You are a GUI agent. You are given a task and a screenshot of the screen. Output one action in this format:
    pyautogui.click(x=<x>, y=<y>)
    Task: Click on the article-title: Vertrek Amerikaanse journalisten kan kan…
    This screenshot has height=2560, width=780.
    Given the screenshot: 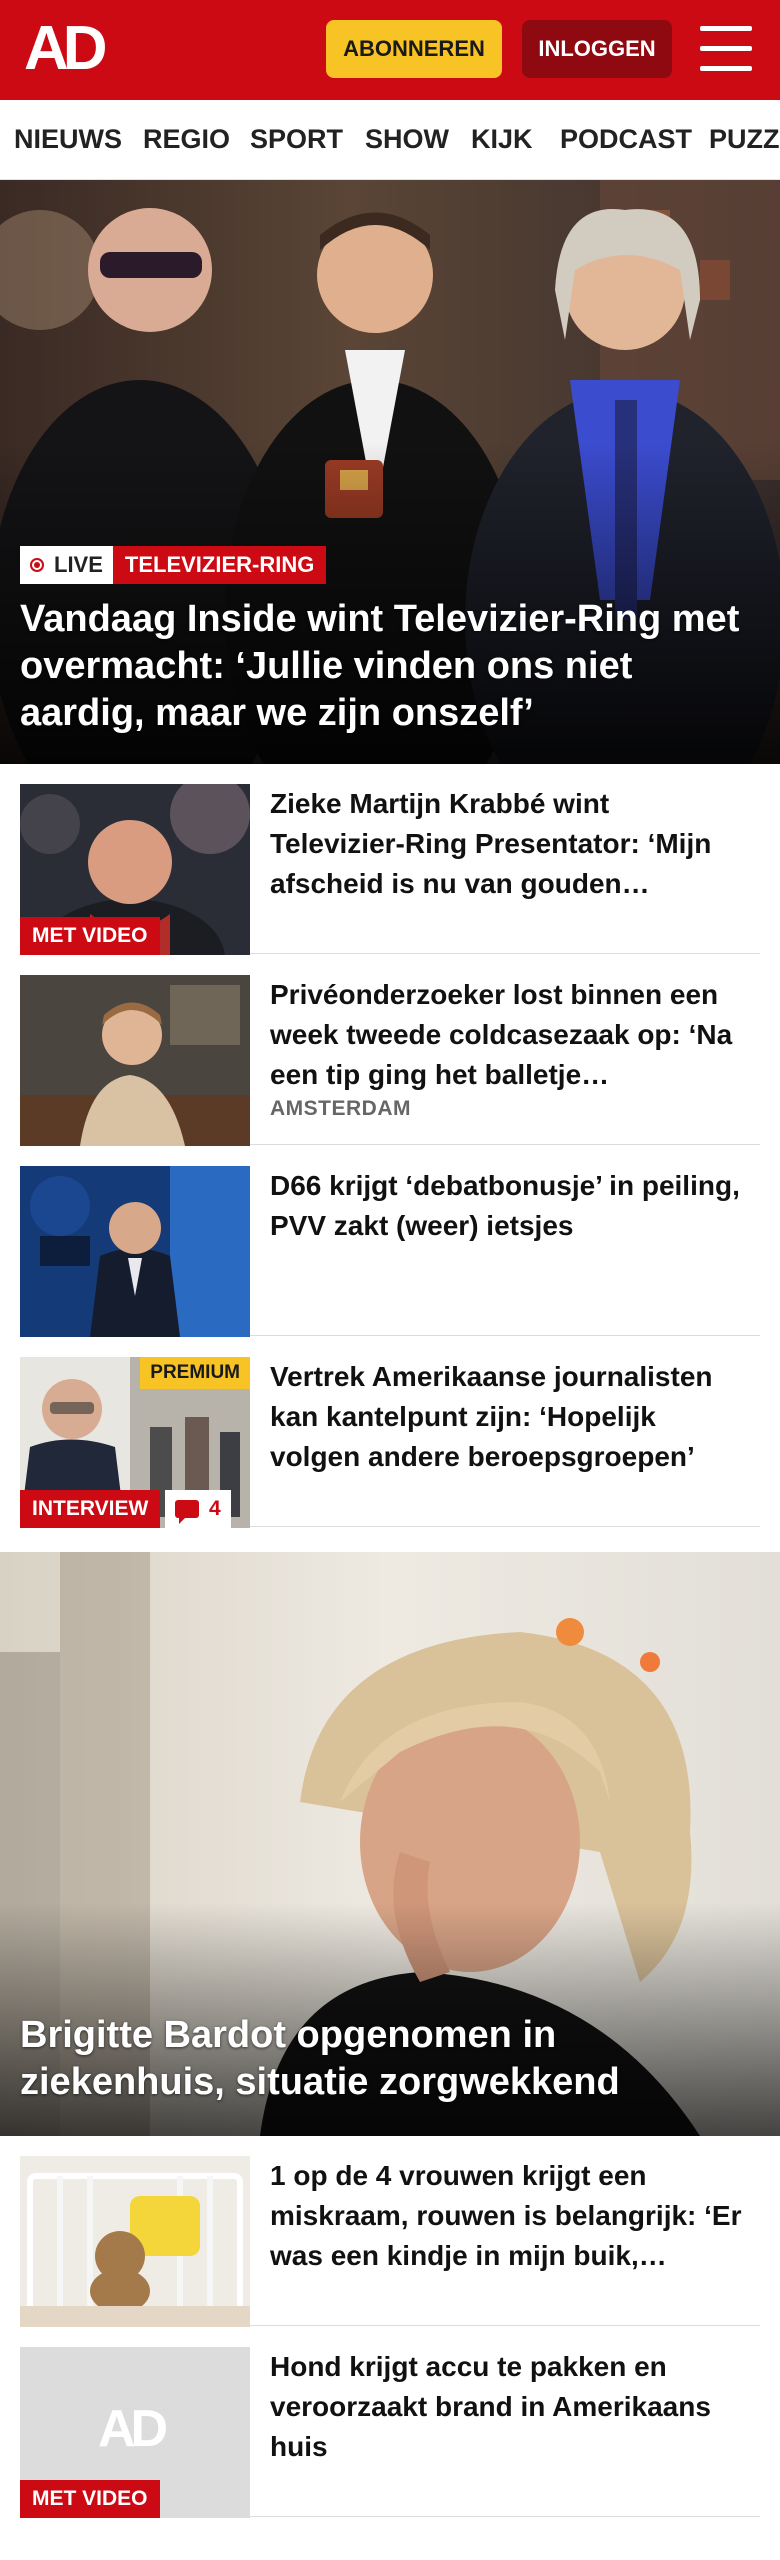 What is the action you would take?
    pyautogui.click(x=510, y=1417)
    